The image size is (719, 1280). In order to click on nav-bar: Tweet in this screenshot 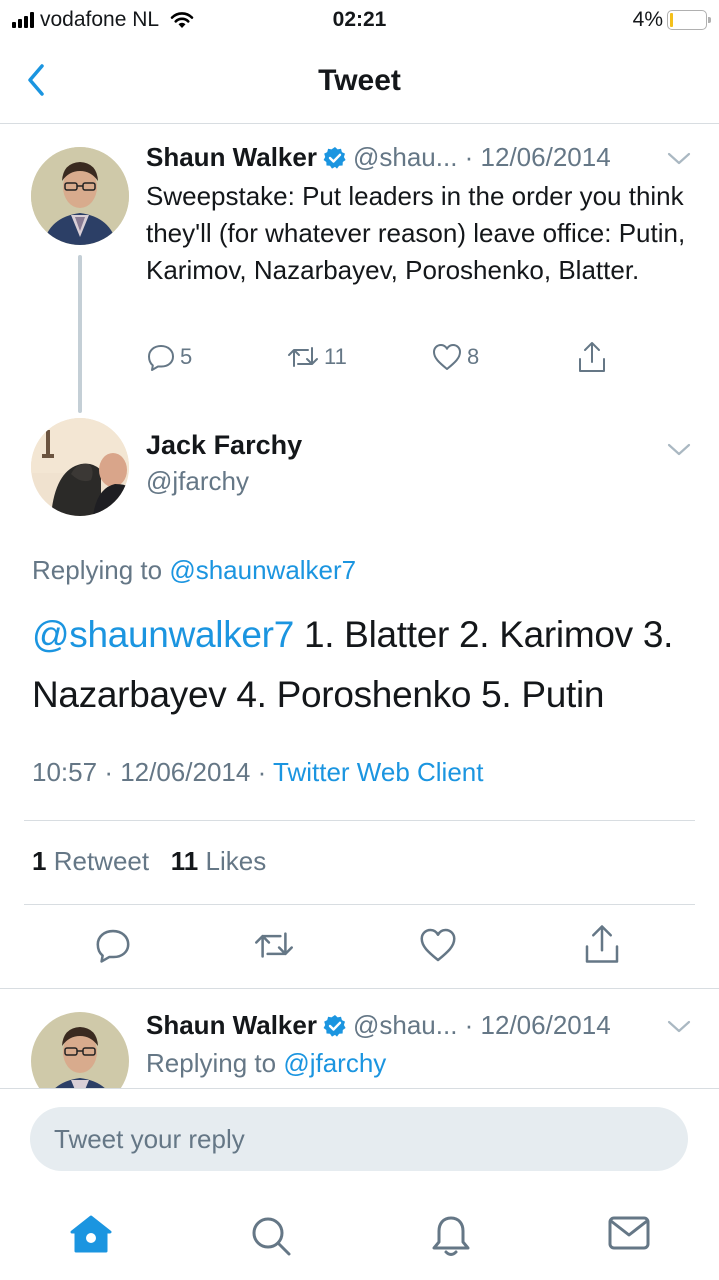, I will do `click(359, 82)`.